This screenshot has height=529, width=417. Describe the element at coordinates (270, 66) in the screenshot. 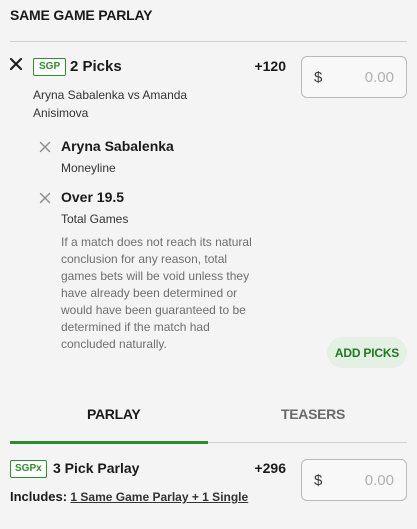

I see `sgp-odds: +120` at that location.